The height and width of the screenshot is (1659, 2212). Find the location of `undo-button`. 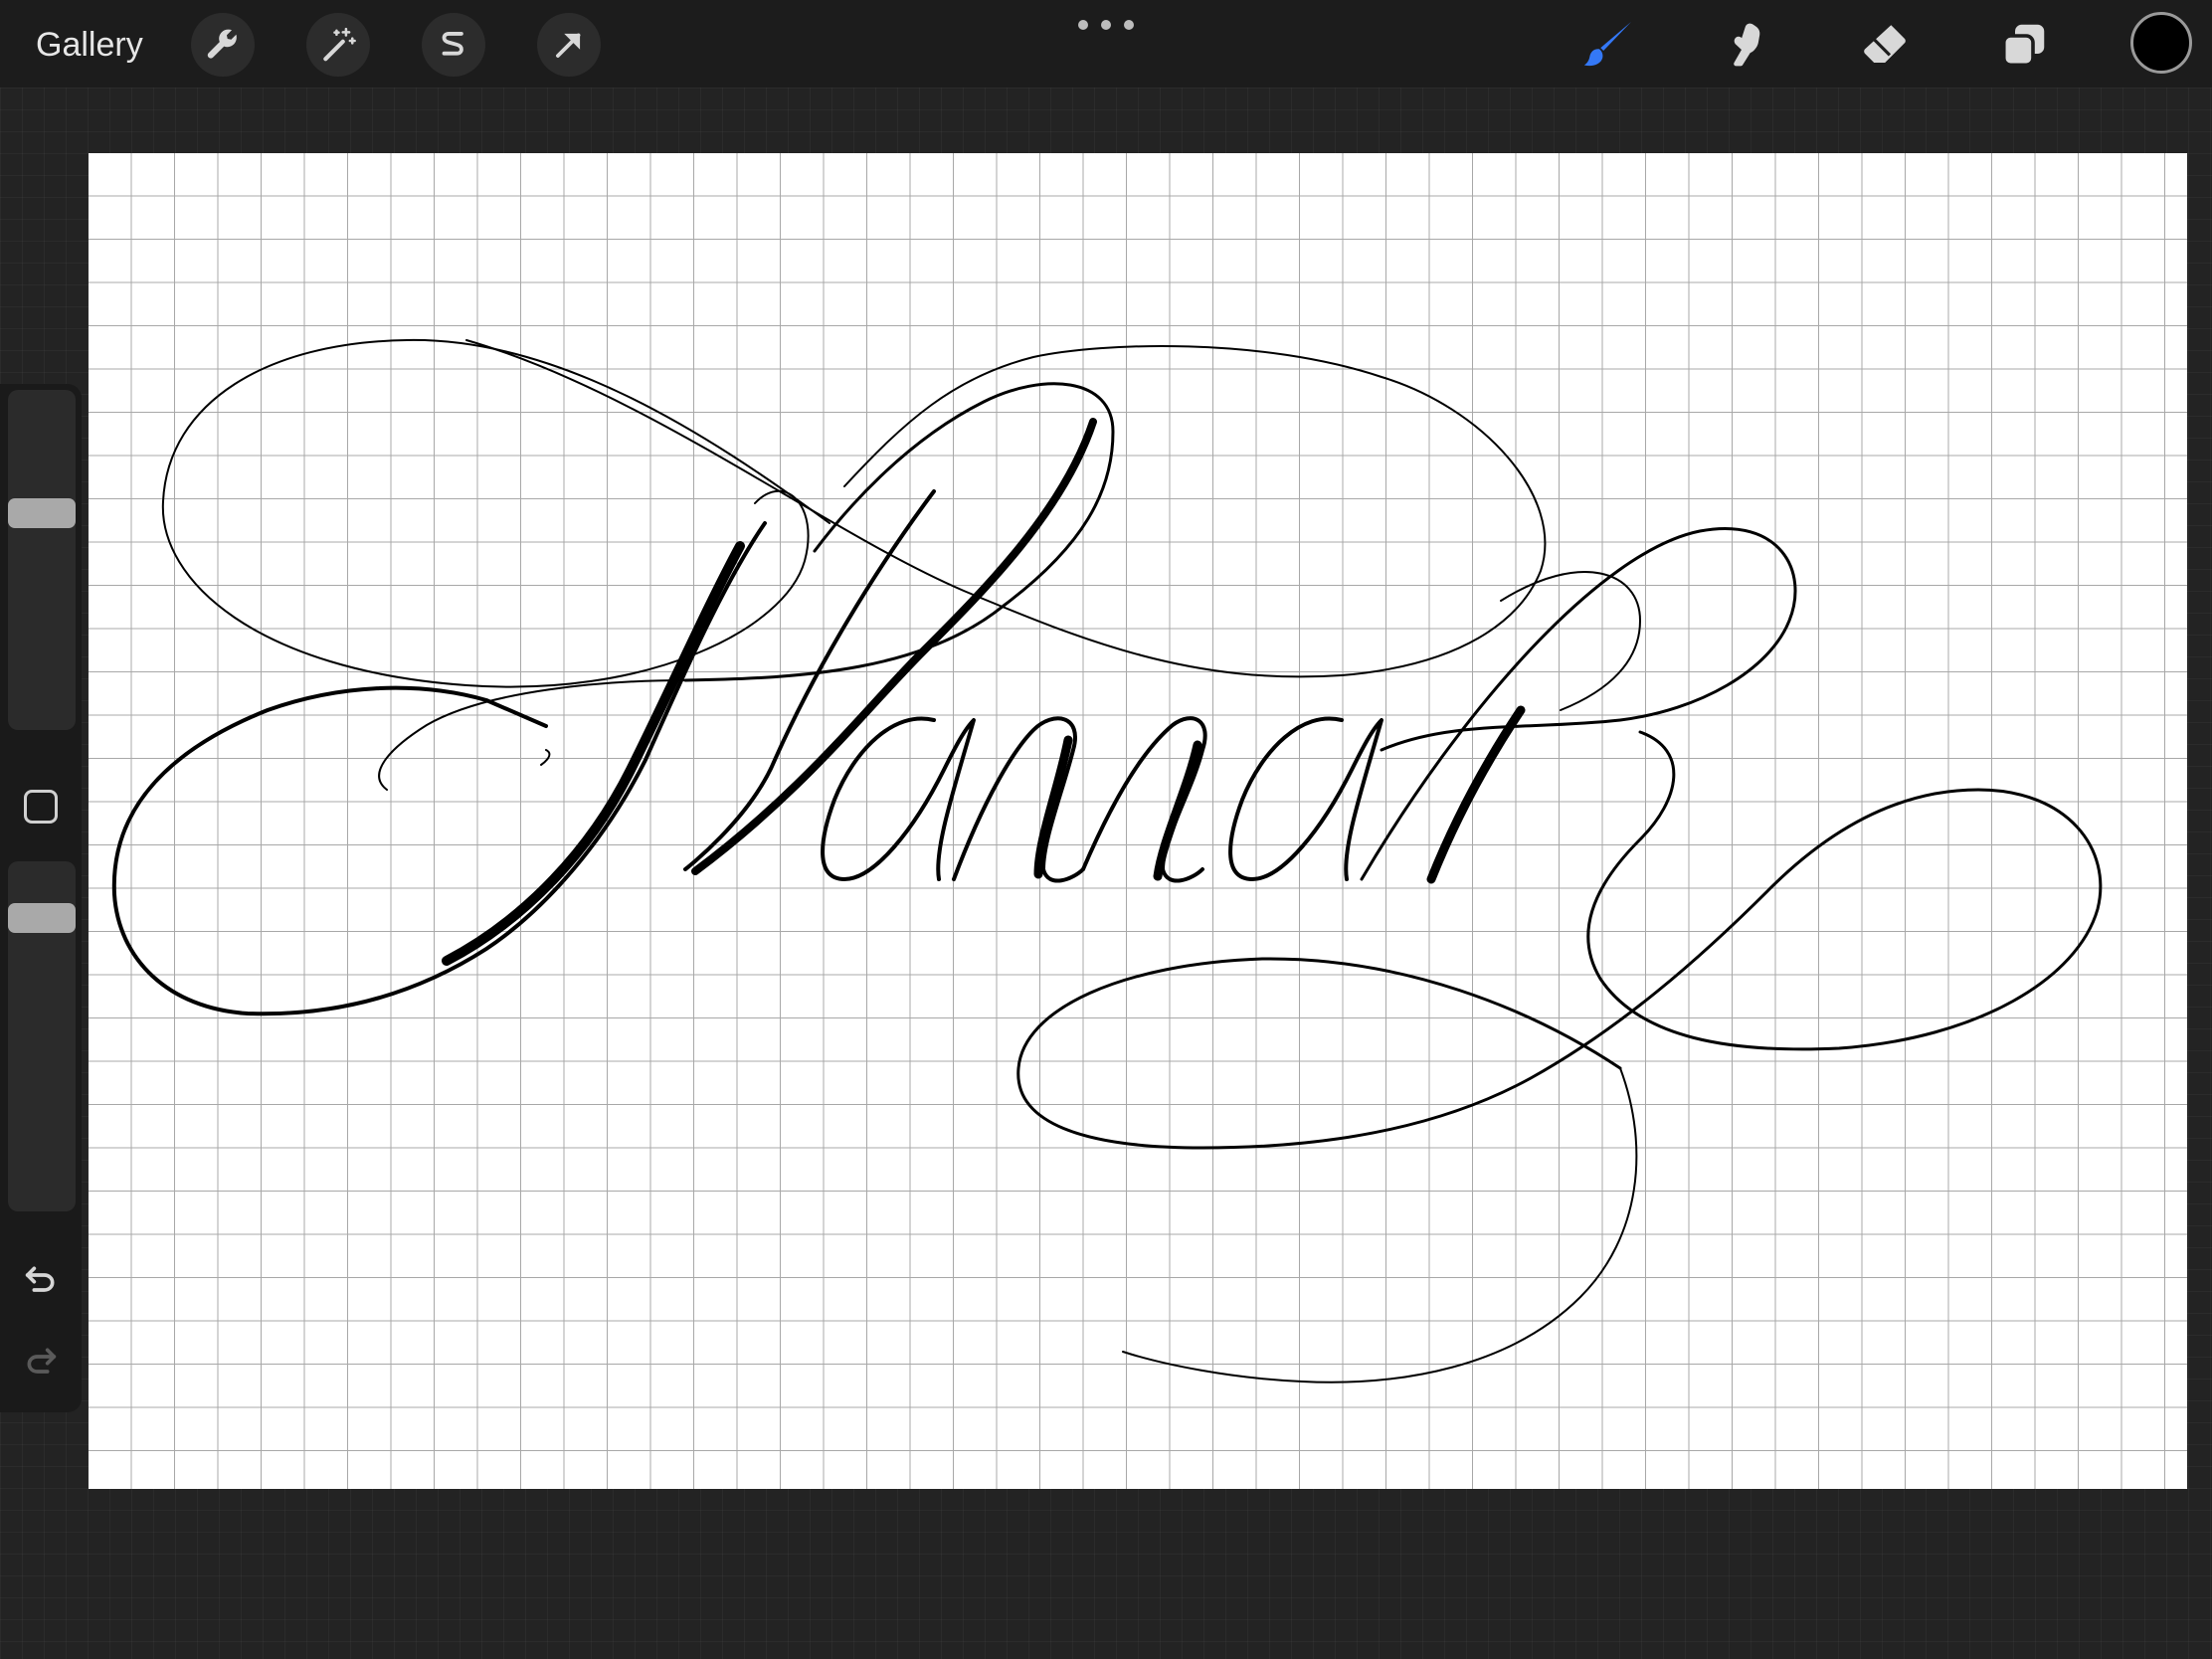

undo-button is located at coordinates (41, 1280).